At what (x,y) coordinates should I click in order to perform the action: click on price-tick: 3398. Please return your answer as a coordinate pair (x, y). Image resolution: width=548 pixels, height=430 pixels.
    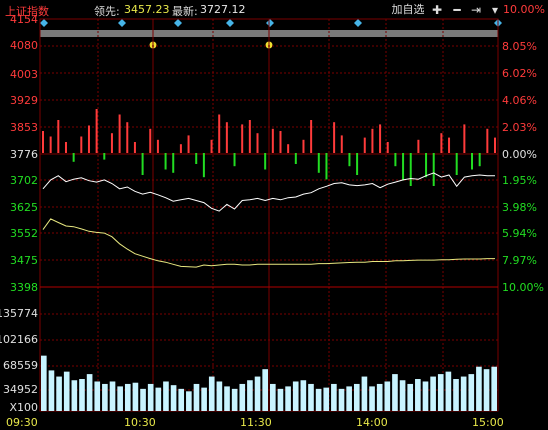
    Looking at the image, I should click on (24, 287).